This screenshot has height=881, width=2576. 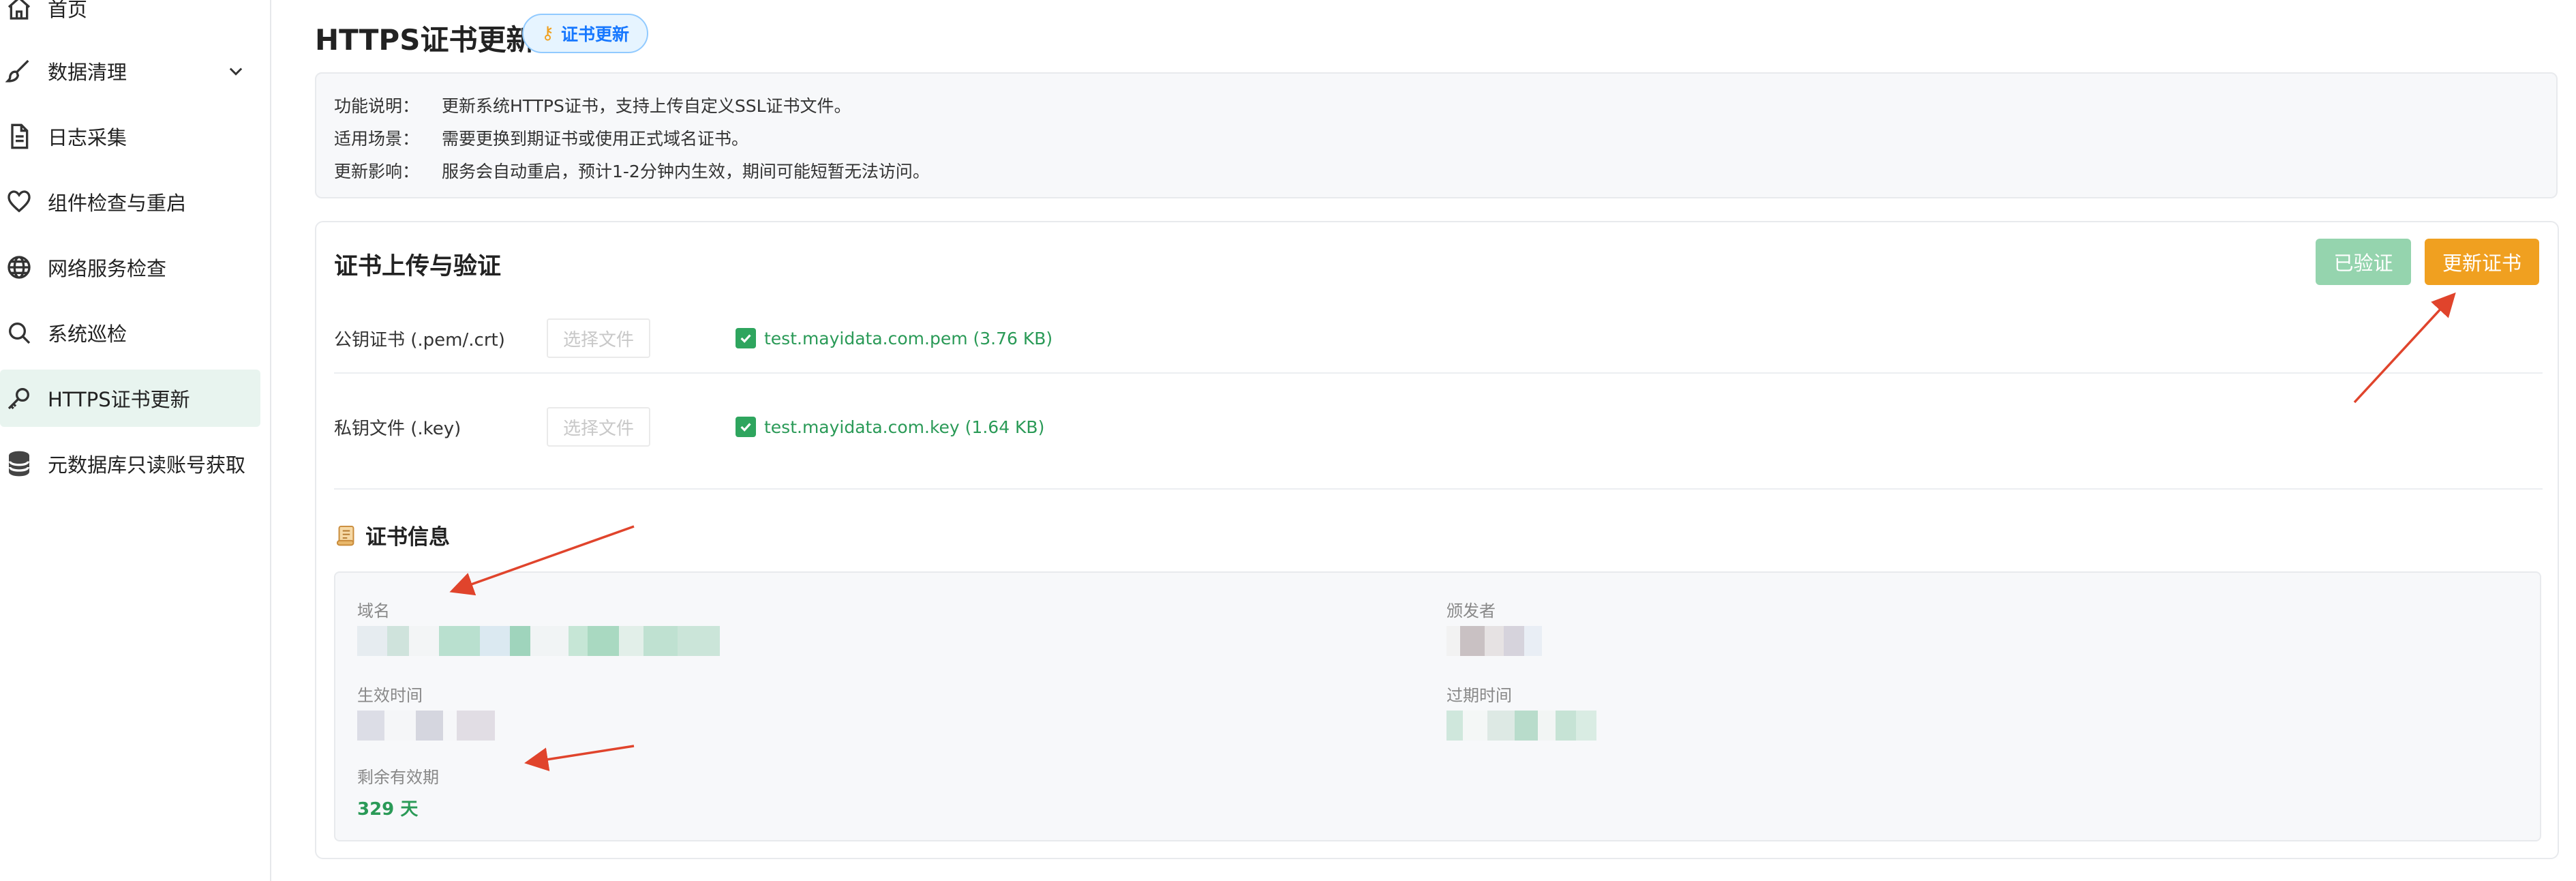 What do you see at coordinates (539, 641) in the screenshot?
I see `domain-value-redacted` at bounding box center [539, 641].